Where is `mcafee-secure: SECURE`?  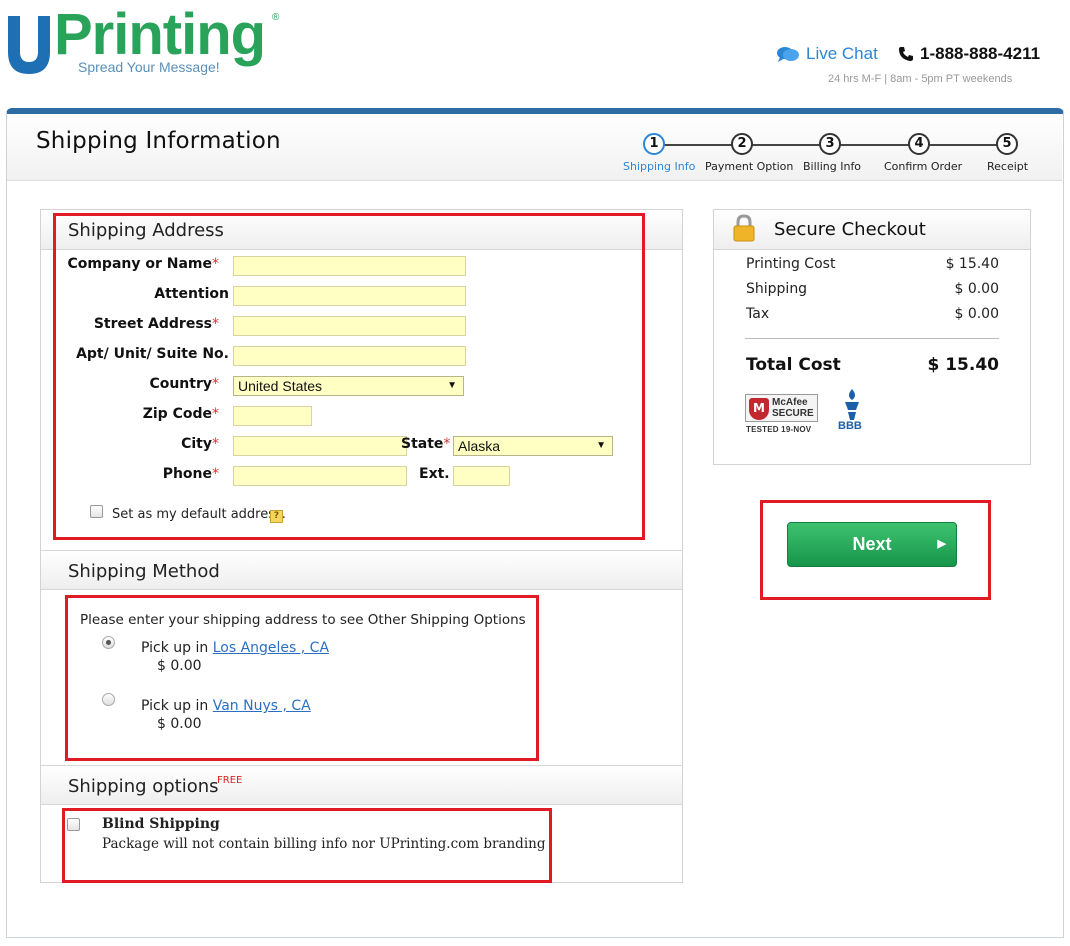 mcafee-secure: SECURE is located at coordinates (793, 413).